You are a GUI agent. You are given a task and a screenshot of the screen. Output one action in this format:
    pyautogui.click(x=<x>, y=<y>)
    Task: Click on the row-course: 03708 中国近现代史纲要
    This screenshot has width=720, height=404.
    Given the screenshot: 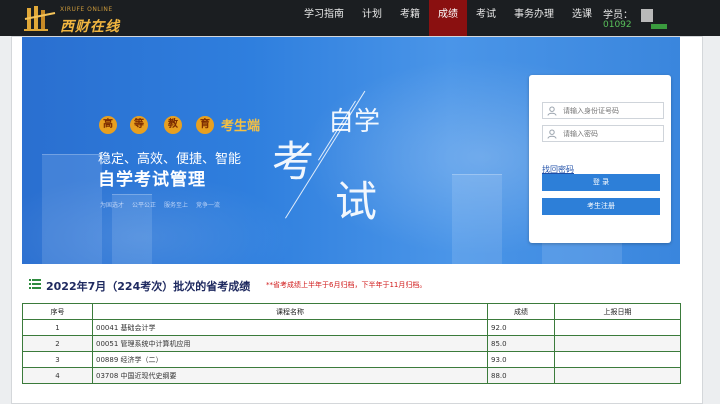 What is the action you would take?
    pyautogui.click(x=290, y=375)
    